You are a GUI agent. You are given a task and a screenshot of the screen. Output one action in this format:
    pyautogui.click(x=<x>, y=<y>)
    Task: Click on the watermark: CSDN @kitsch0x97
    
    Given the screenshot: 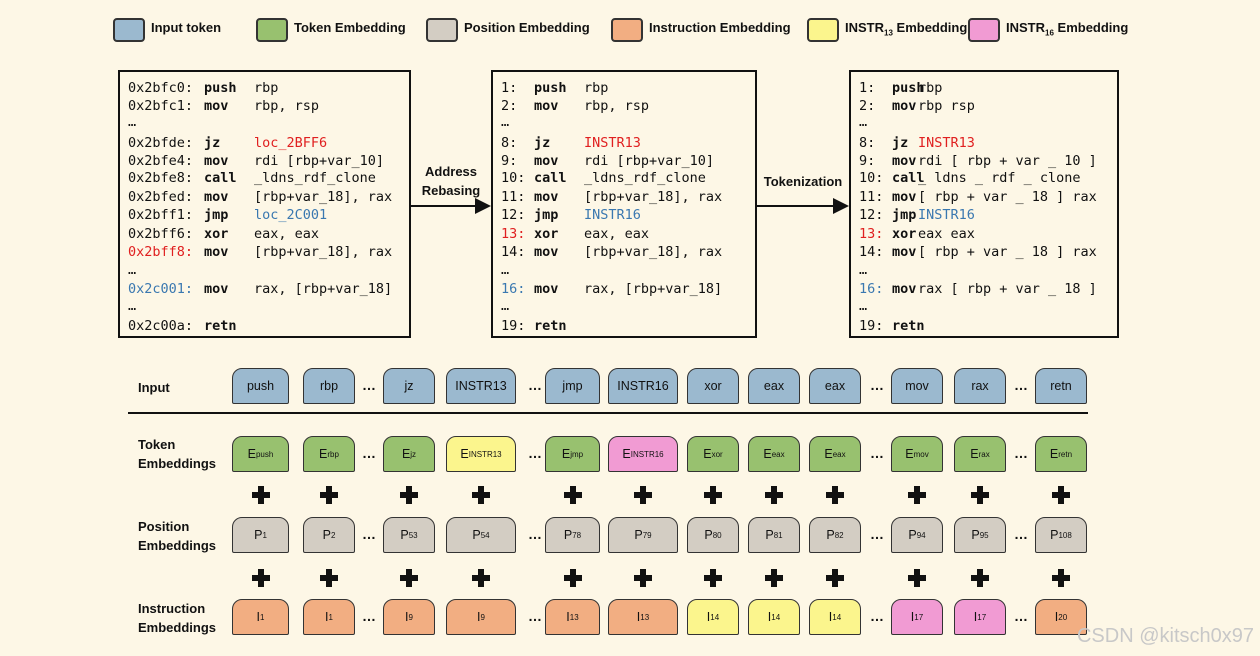 What is the action you would take?
    pyautogui.click(x=1165, y=636)
    